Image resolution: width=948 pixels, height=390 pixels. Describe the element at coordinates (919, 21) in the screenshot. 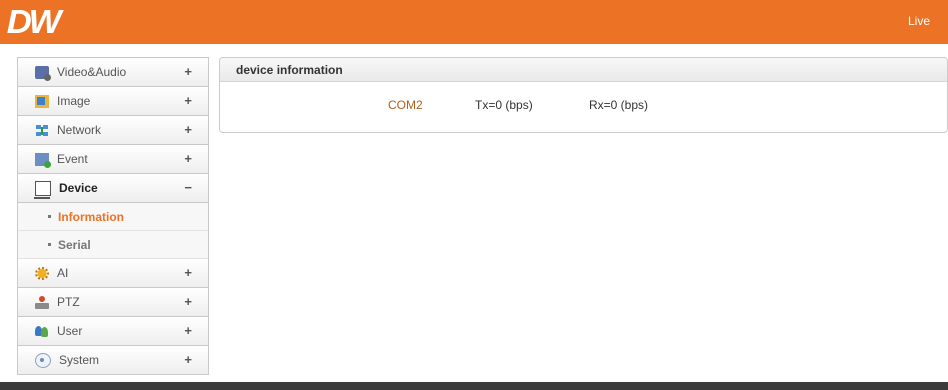

I see `live-link: Live` at that location.